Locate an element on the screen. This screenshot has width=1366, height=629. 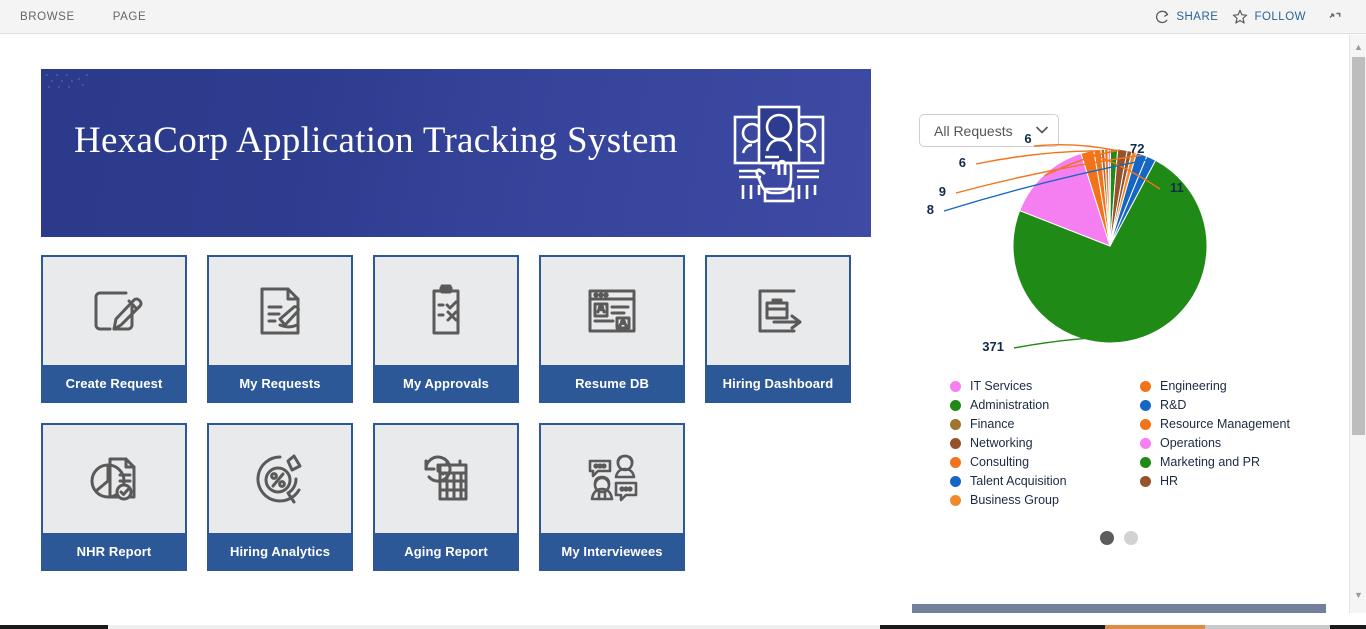
tile-create-request: Create Request is located at coordinates (114, 329).